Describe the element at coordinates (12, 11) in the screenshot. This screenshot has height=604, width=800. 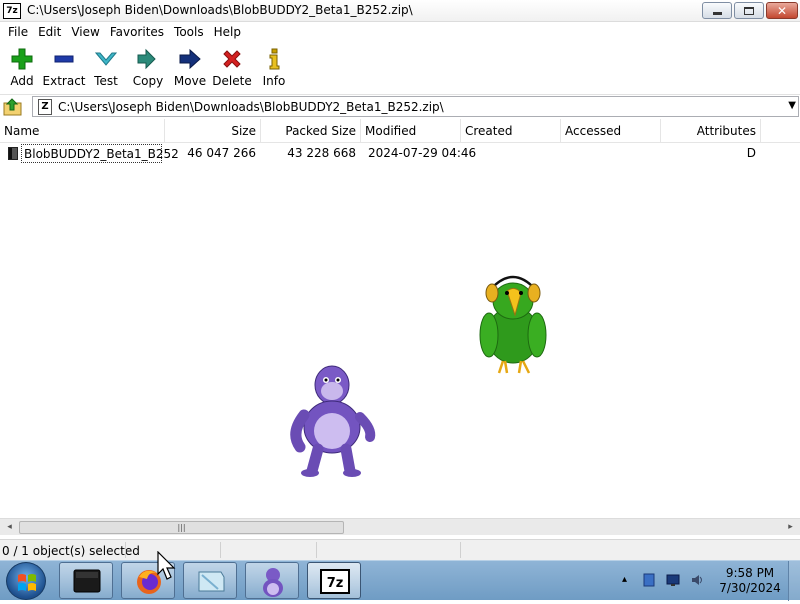
I see `7zip-logo-icon: 7z` at that location.